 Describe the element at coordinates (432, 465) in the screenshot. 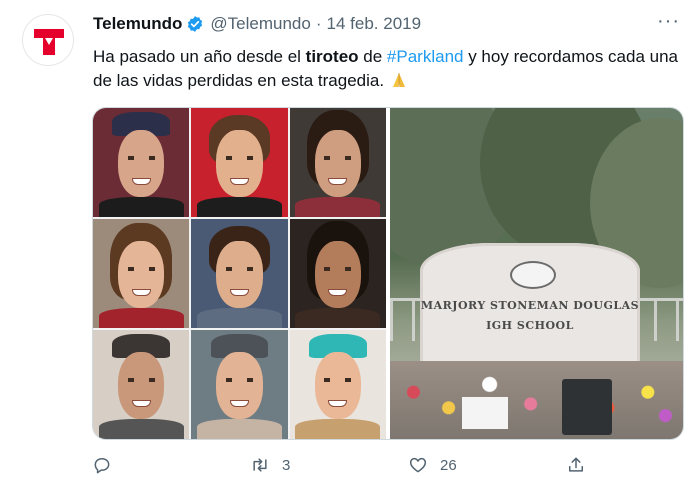

I see `like-button: 26` at that location.